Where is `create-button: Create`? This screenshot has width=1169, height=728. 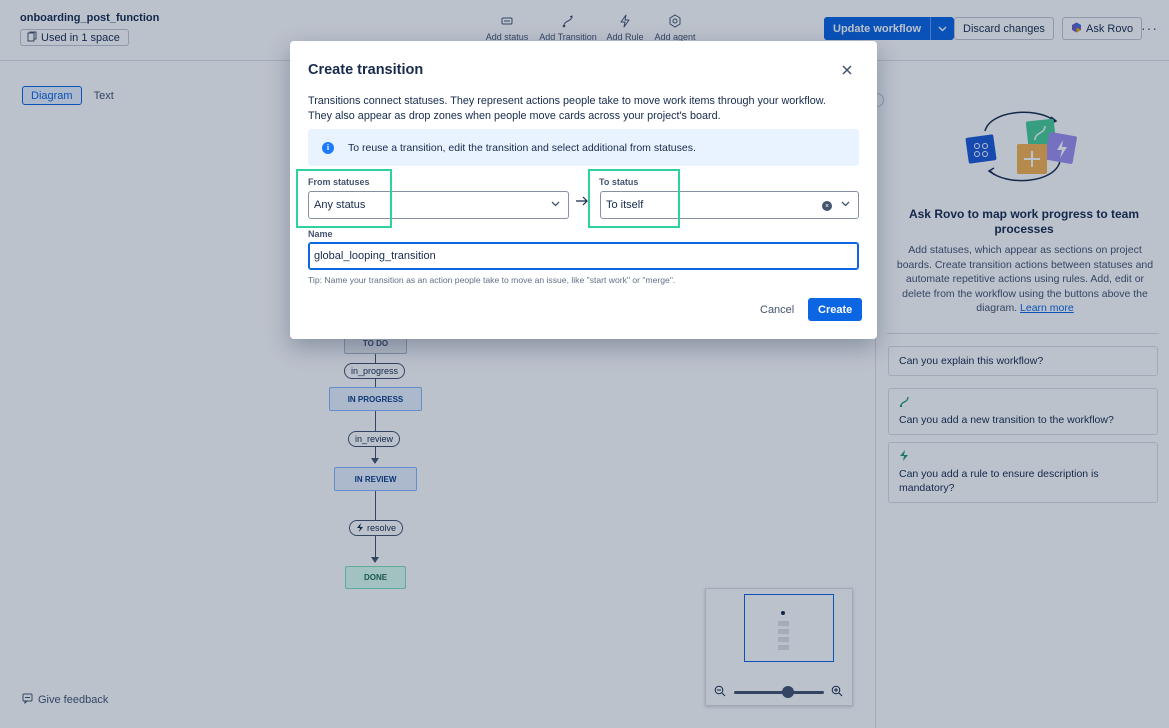
create-button: Create is located at coordinates (835, 309).